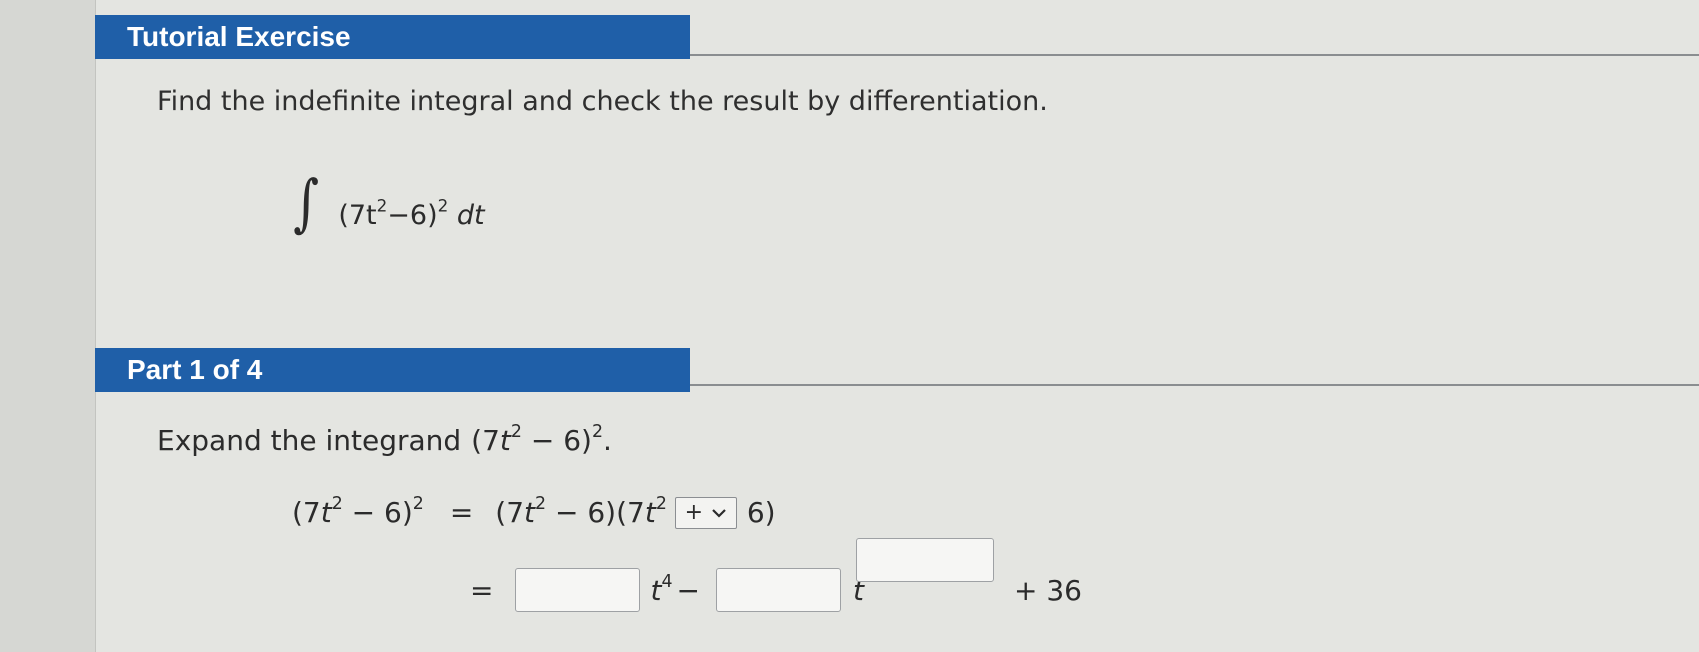  What do you see at coordinates (719, 513) in the screenshot?
I see `chevron-down-icon` at bounding box center [719, 513].